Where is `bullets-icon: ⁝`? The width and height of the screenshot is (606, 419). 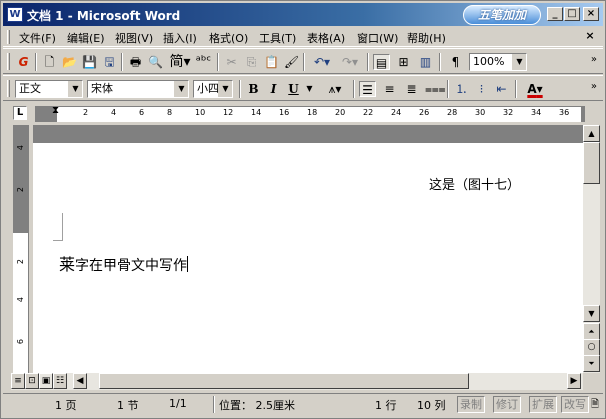
bullets-icon: ⁝ is located at coordinates (481, 89).